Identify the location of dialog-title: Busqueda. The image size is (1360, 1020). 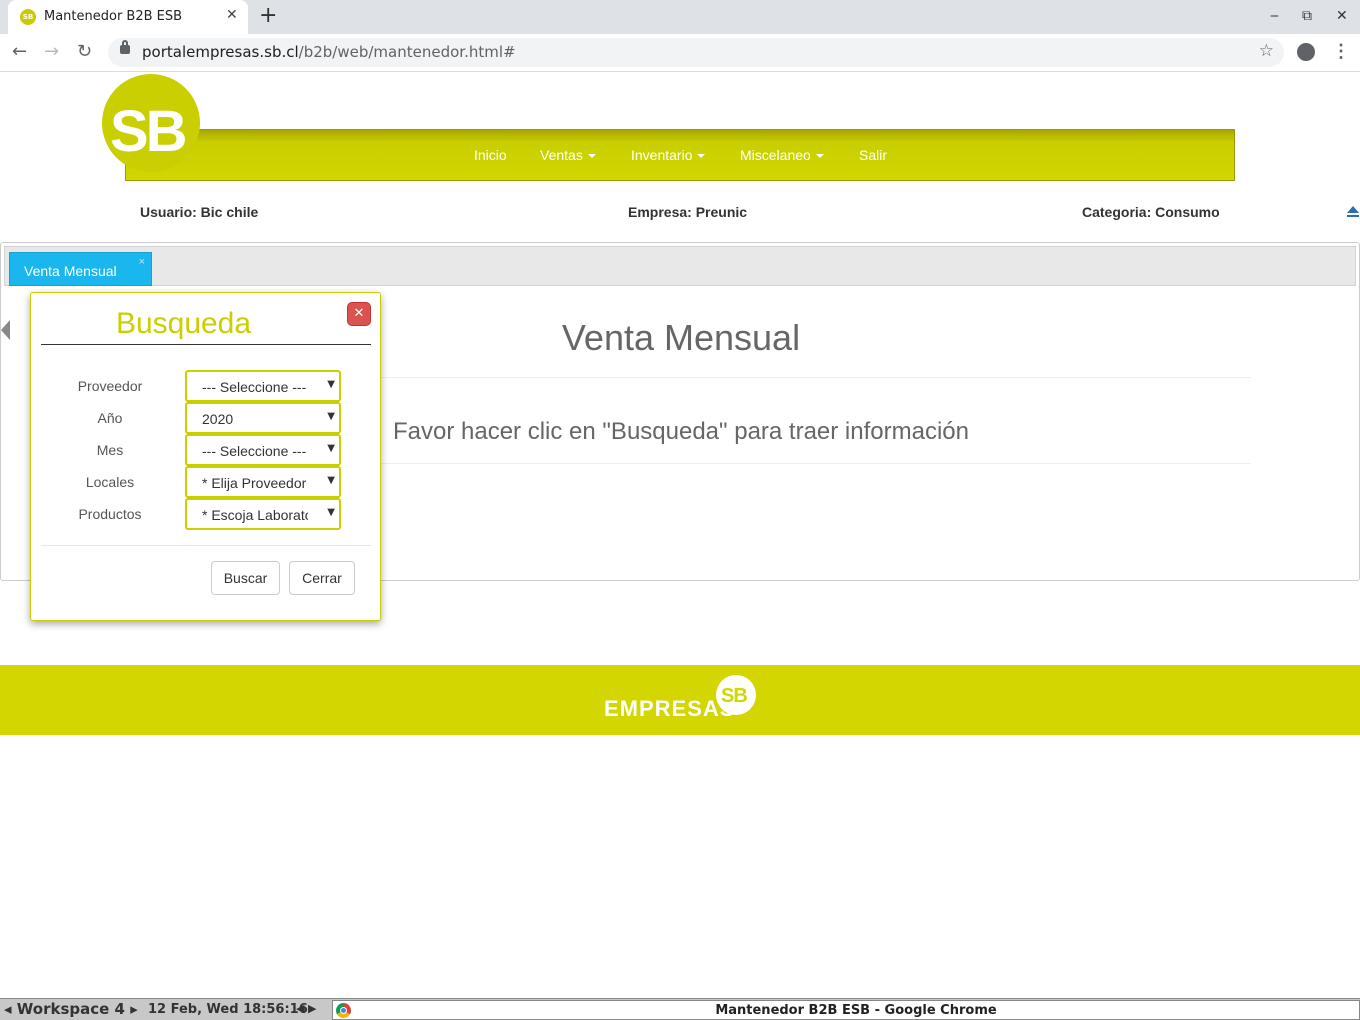
(183, 323).